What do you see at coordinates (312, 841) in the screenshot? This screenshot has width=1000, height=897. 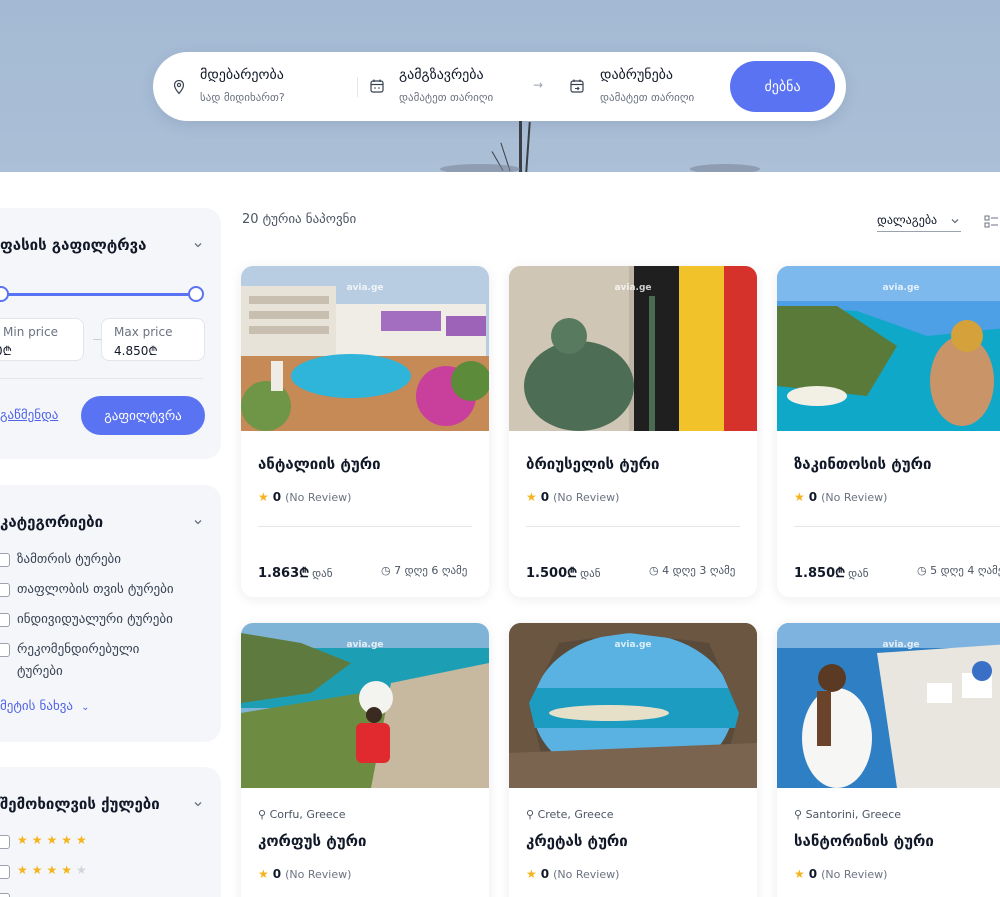 I see `tour-title: კორფუს ტური` at bounding box center [312, 841].